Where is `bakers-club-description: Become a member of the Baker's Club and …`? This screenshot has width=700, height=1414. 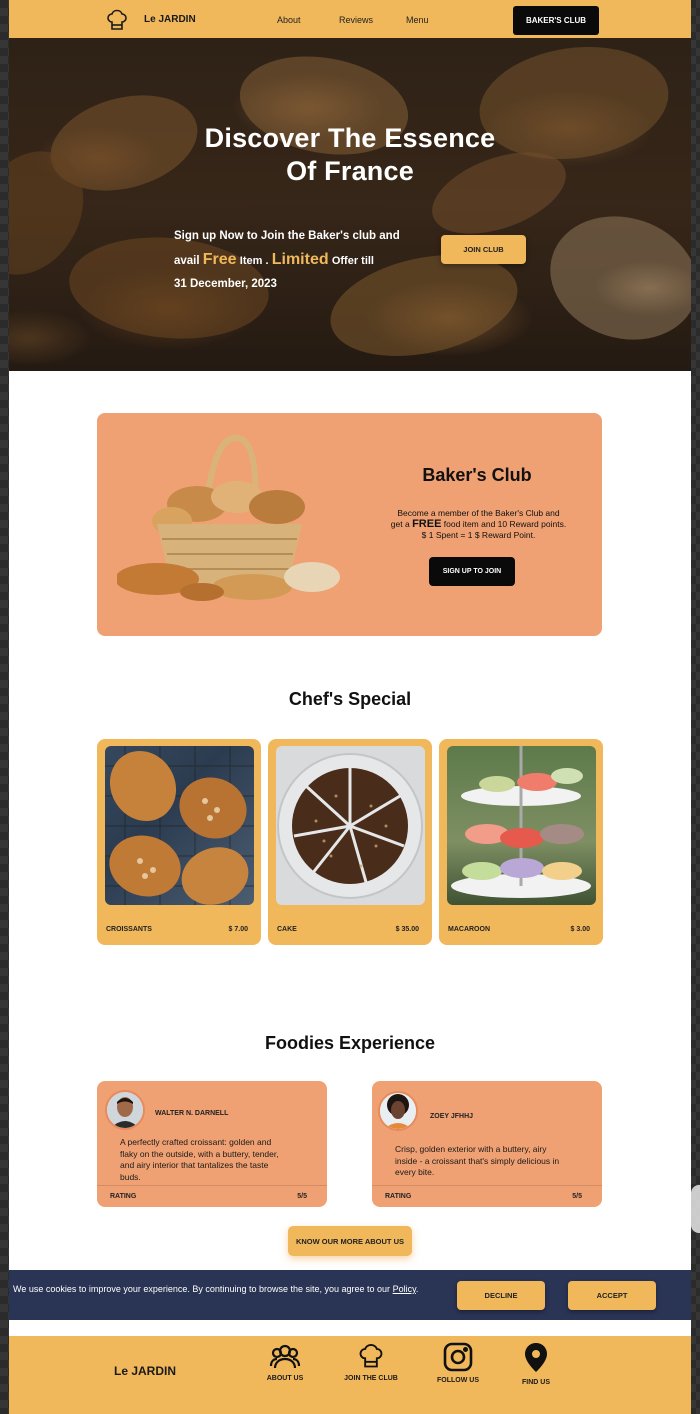
bakers-club-description: Become a member of the Baker's Club and … is located at coordinates (478, 524).